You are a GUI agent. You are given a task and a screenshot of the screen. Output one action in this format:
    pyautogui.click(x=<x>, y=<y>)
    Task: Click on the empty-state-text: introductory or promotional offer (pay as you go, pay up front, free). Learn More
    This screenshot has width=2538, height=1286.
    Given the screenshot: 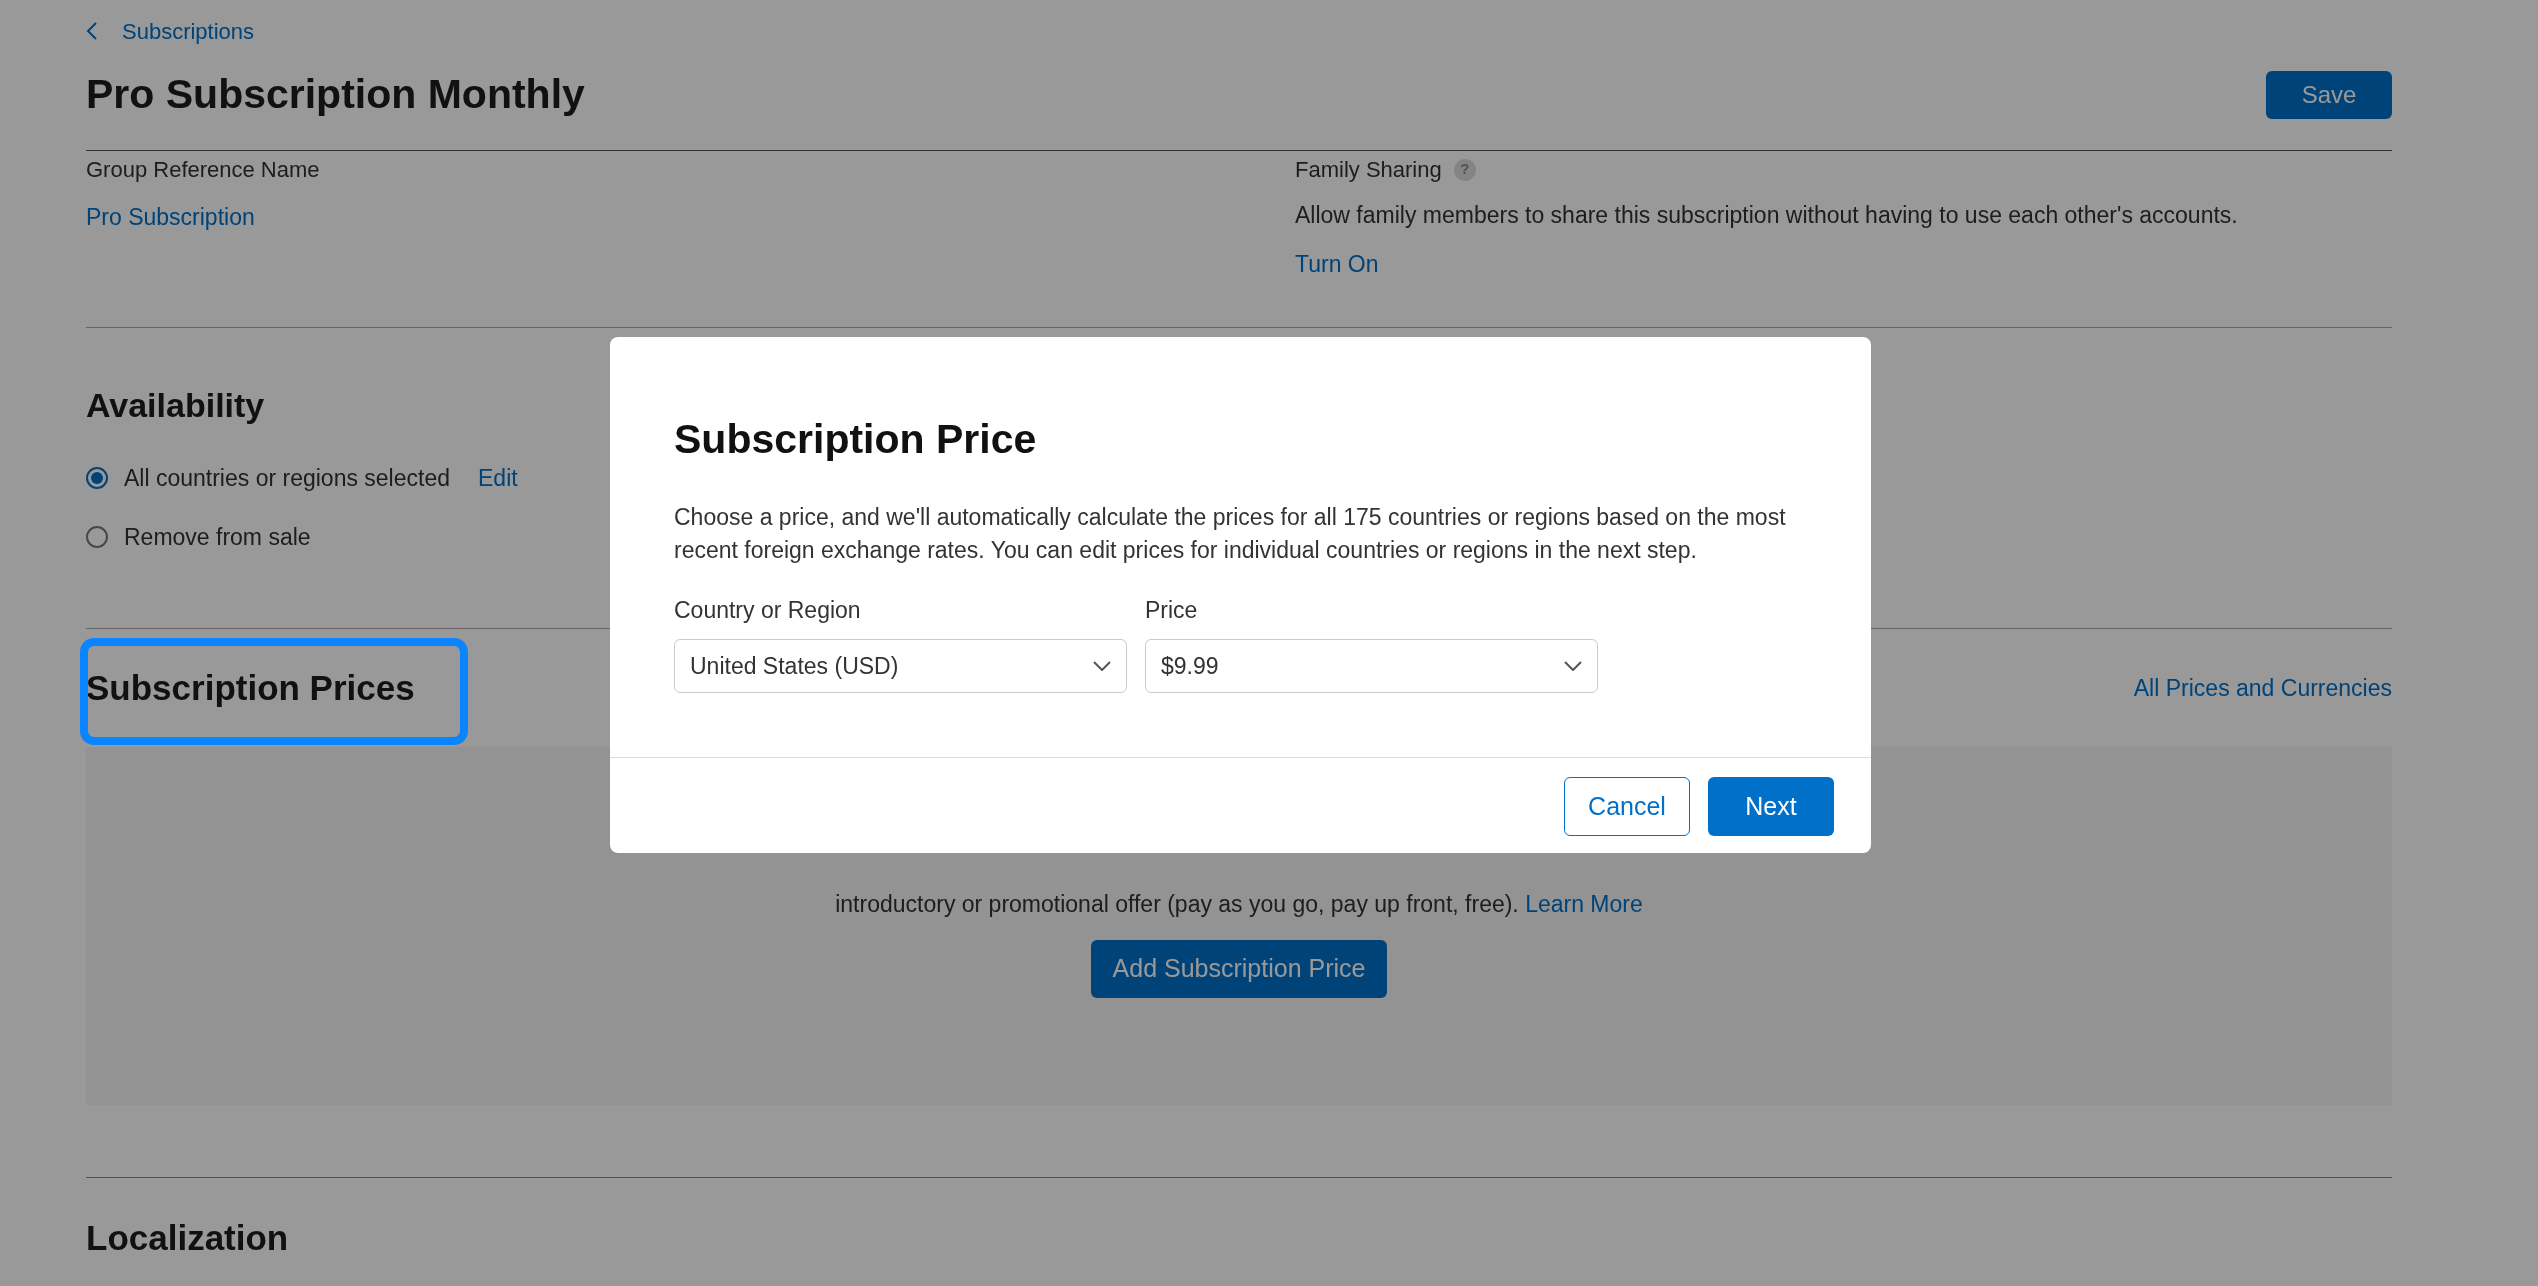 What is the action you would take?
    pyautogui.click(x=1239, y=904)
    